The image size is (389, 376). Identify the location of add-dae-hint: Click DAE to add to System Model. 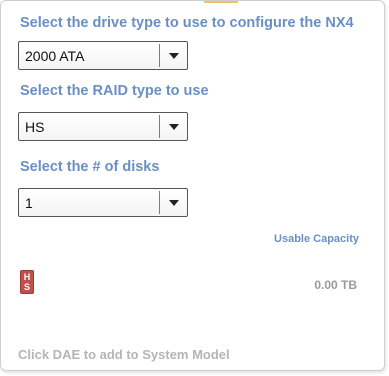
(124, 354).